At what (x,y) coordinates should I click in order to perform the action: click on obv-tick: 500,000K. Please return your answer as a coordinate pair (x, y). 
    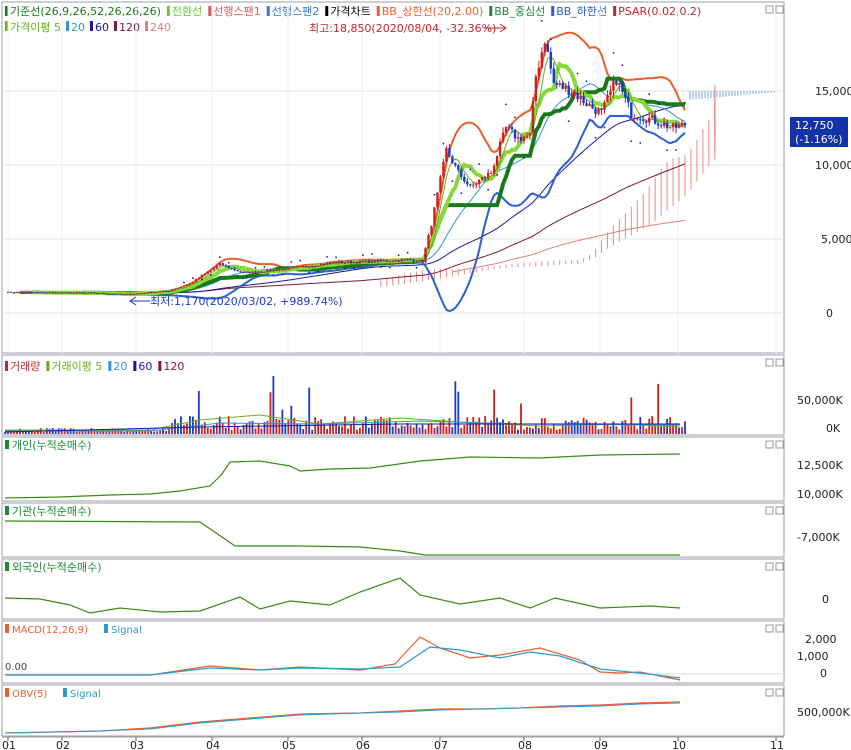
    Looking at the image, I should click on (823, 712).